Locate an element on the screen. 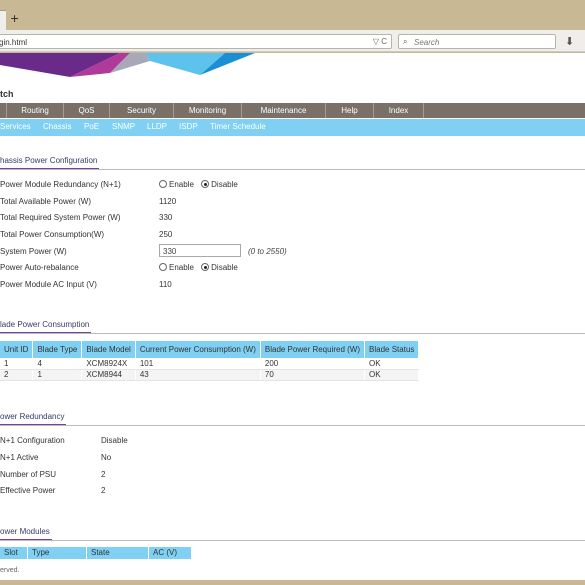 The width and height of the screenshot is (585, 585). power-modules-table-header: Slot Type State AC (V) is located at coordinates (96, 553).